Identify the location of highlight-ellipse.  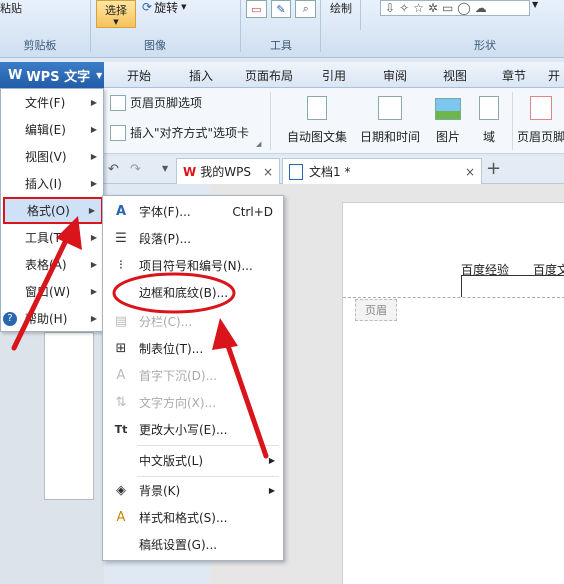
(174, 293).